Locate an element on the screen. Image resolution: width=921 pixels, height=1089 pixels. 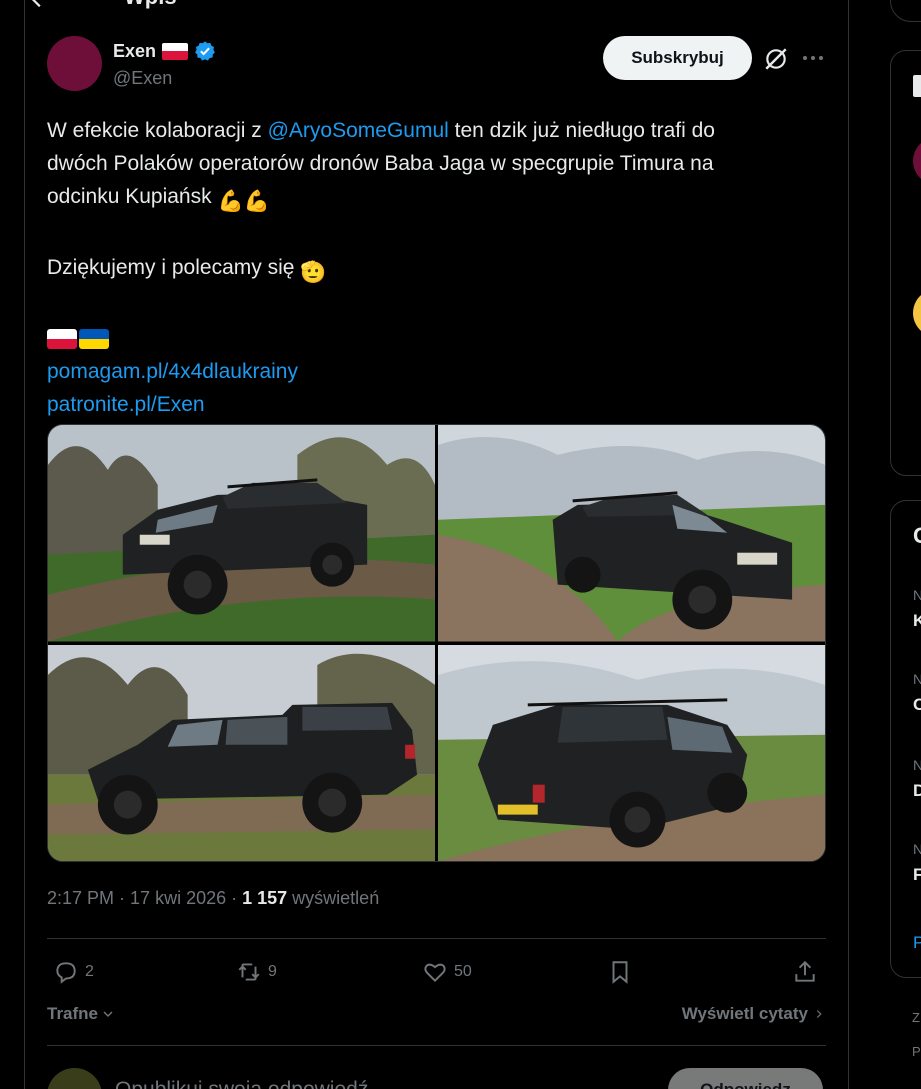
page-title: Wpis is located at coordinates (150, 5).